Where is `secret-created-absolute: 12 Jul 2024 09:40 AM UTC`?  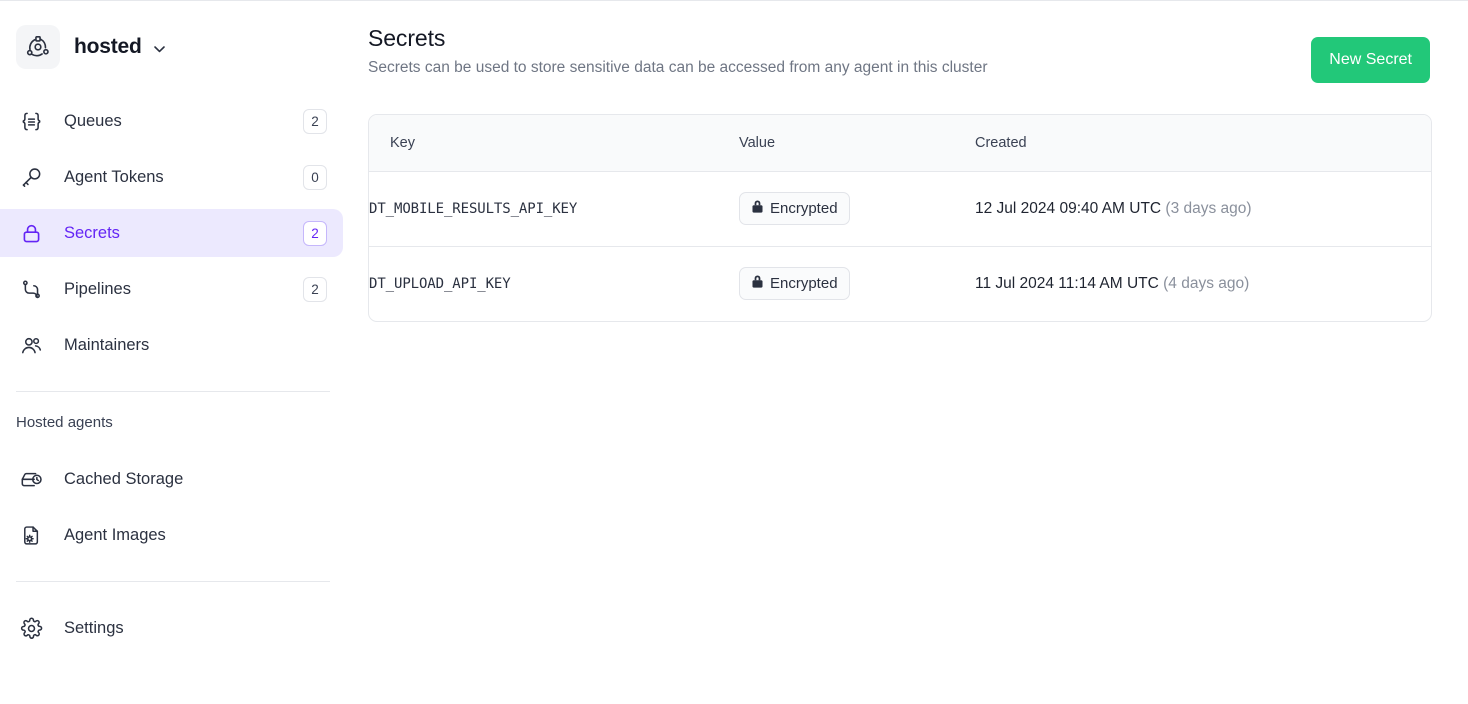 secret-created-absolute: 12 Jul 2024 09:40 AM UTC is located at coordinates (1068, 208).